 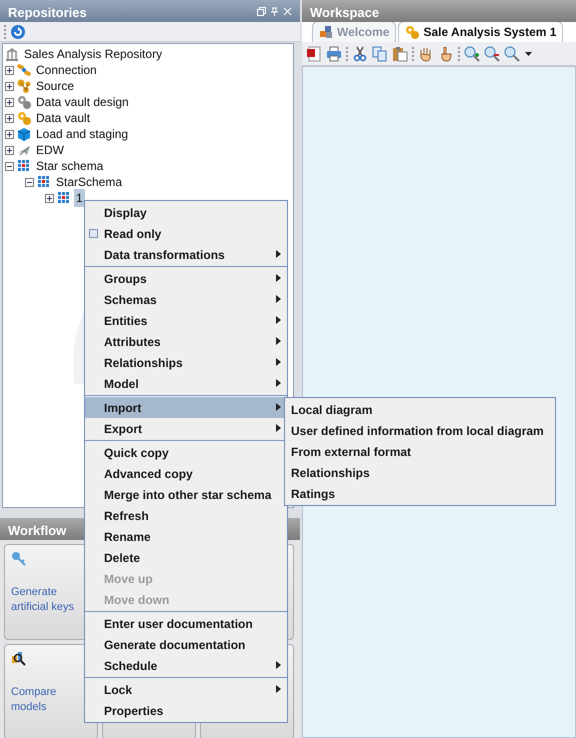 I want to click on menu-item: Schemas, so click(x=186, y=299).